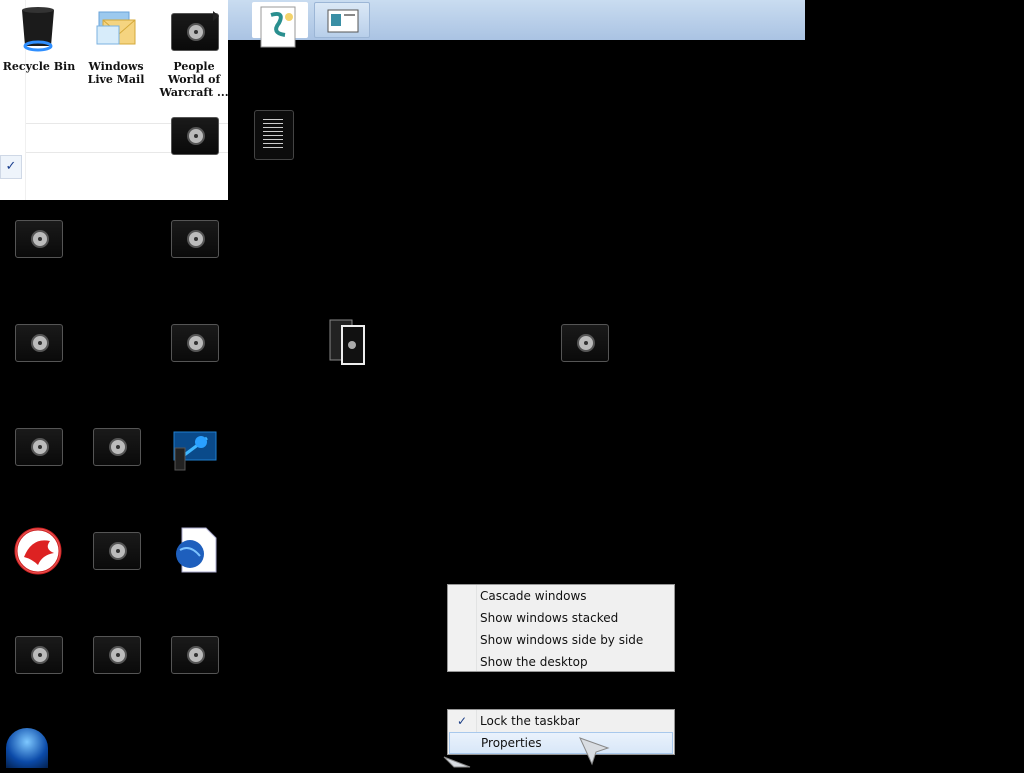 This screenshot has height=773, width=1024. Describe the element at coordinates (561, 618) in the screenshot. I see `menu-item-show-windows-stacked: Show windows stacked` at that location.